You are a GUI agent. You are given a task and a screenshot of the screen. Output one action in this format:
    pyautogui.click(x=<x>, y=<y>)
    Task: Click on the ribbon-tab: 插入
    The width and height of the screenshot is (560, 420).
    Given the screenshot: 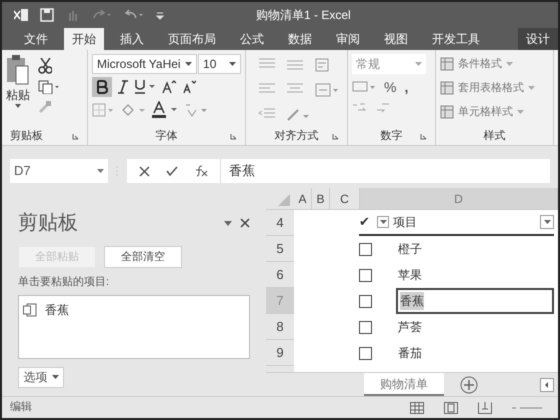 What is the action you would take?
    pyautogui.click(x=132, y=39)
    